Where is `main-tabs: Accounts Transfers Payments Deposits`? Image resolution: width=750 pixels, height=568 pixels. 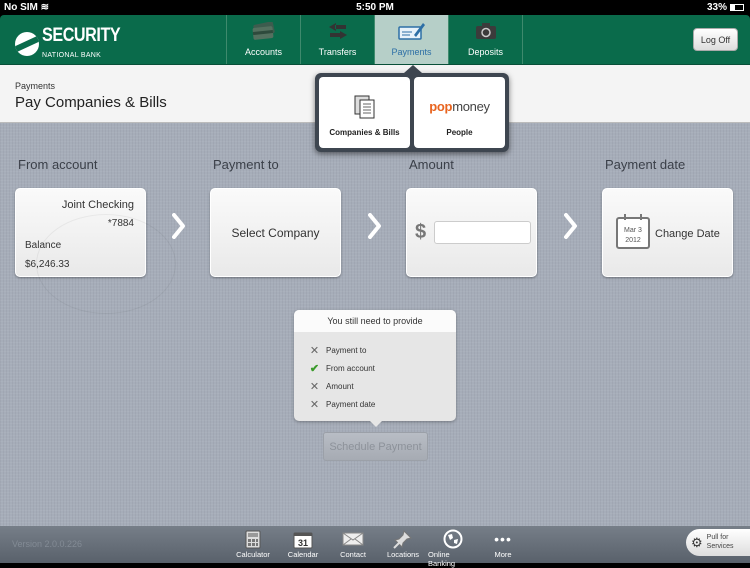
main-tabs: Accounts Transfers Payments Deposits is located at coordinates (374, 39).